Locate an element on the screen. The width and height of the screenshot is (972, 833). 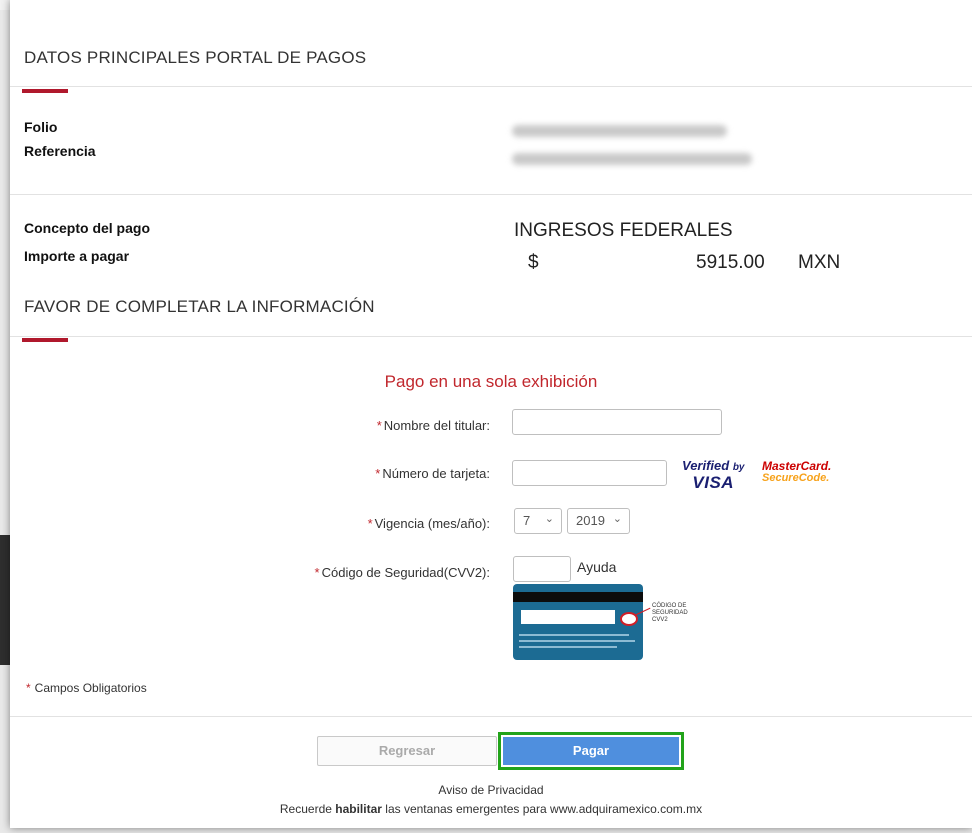
popup-text-before: Recuerde is located at coordinates (307, 809).